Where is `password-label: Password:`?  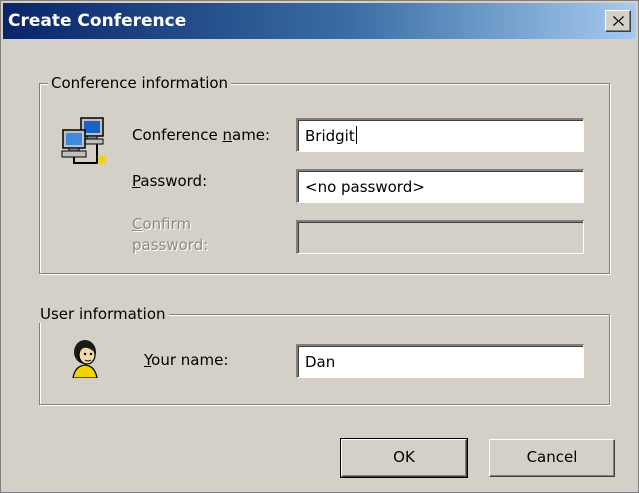
password-label: Password: is located at coordinates (170, 181).